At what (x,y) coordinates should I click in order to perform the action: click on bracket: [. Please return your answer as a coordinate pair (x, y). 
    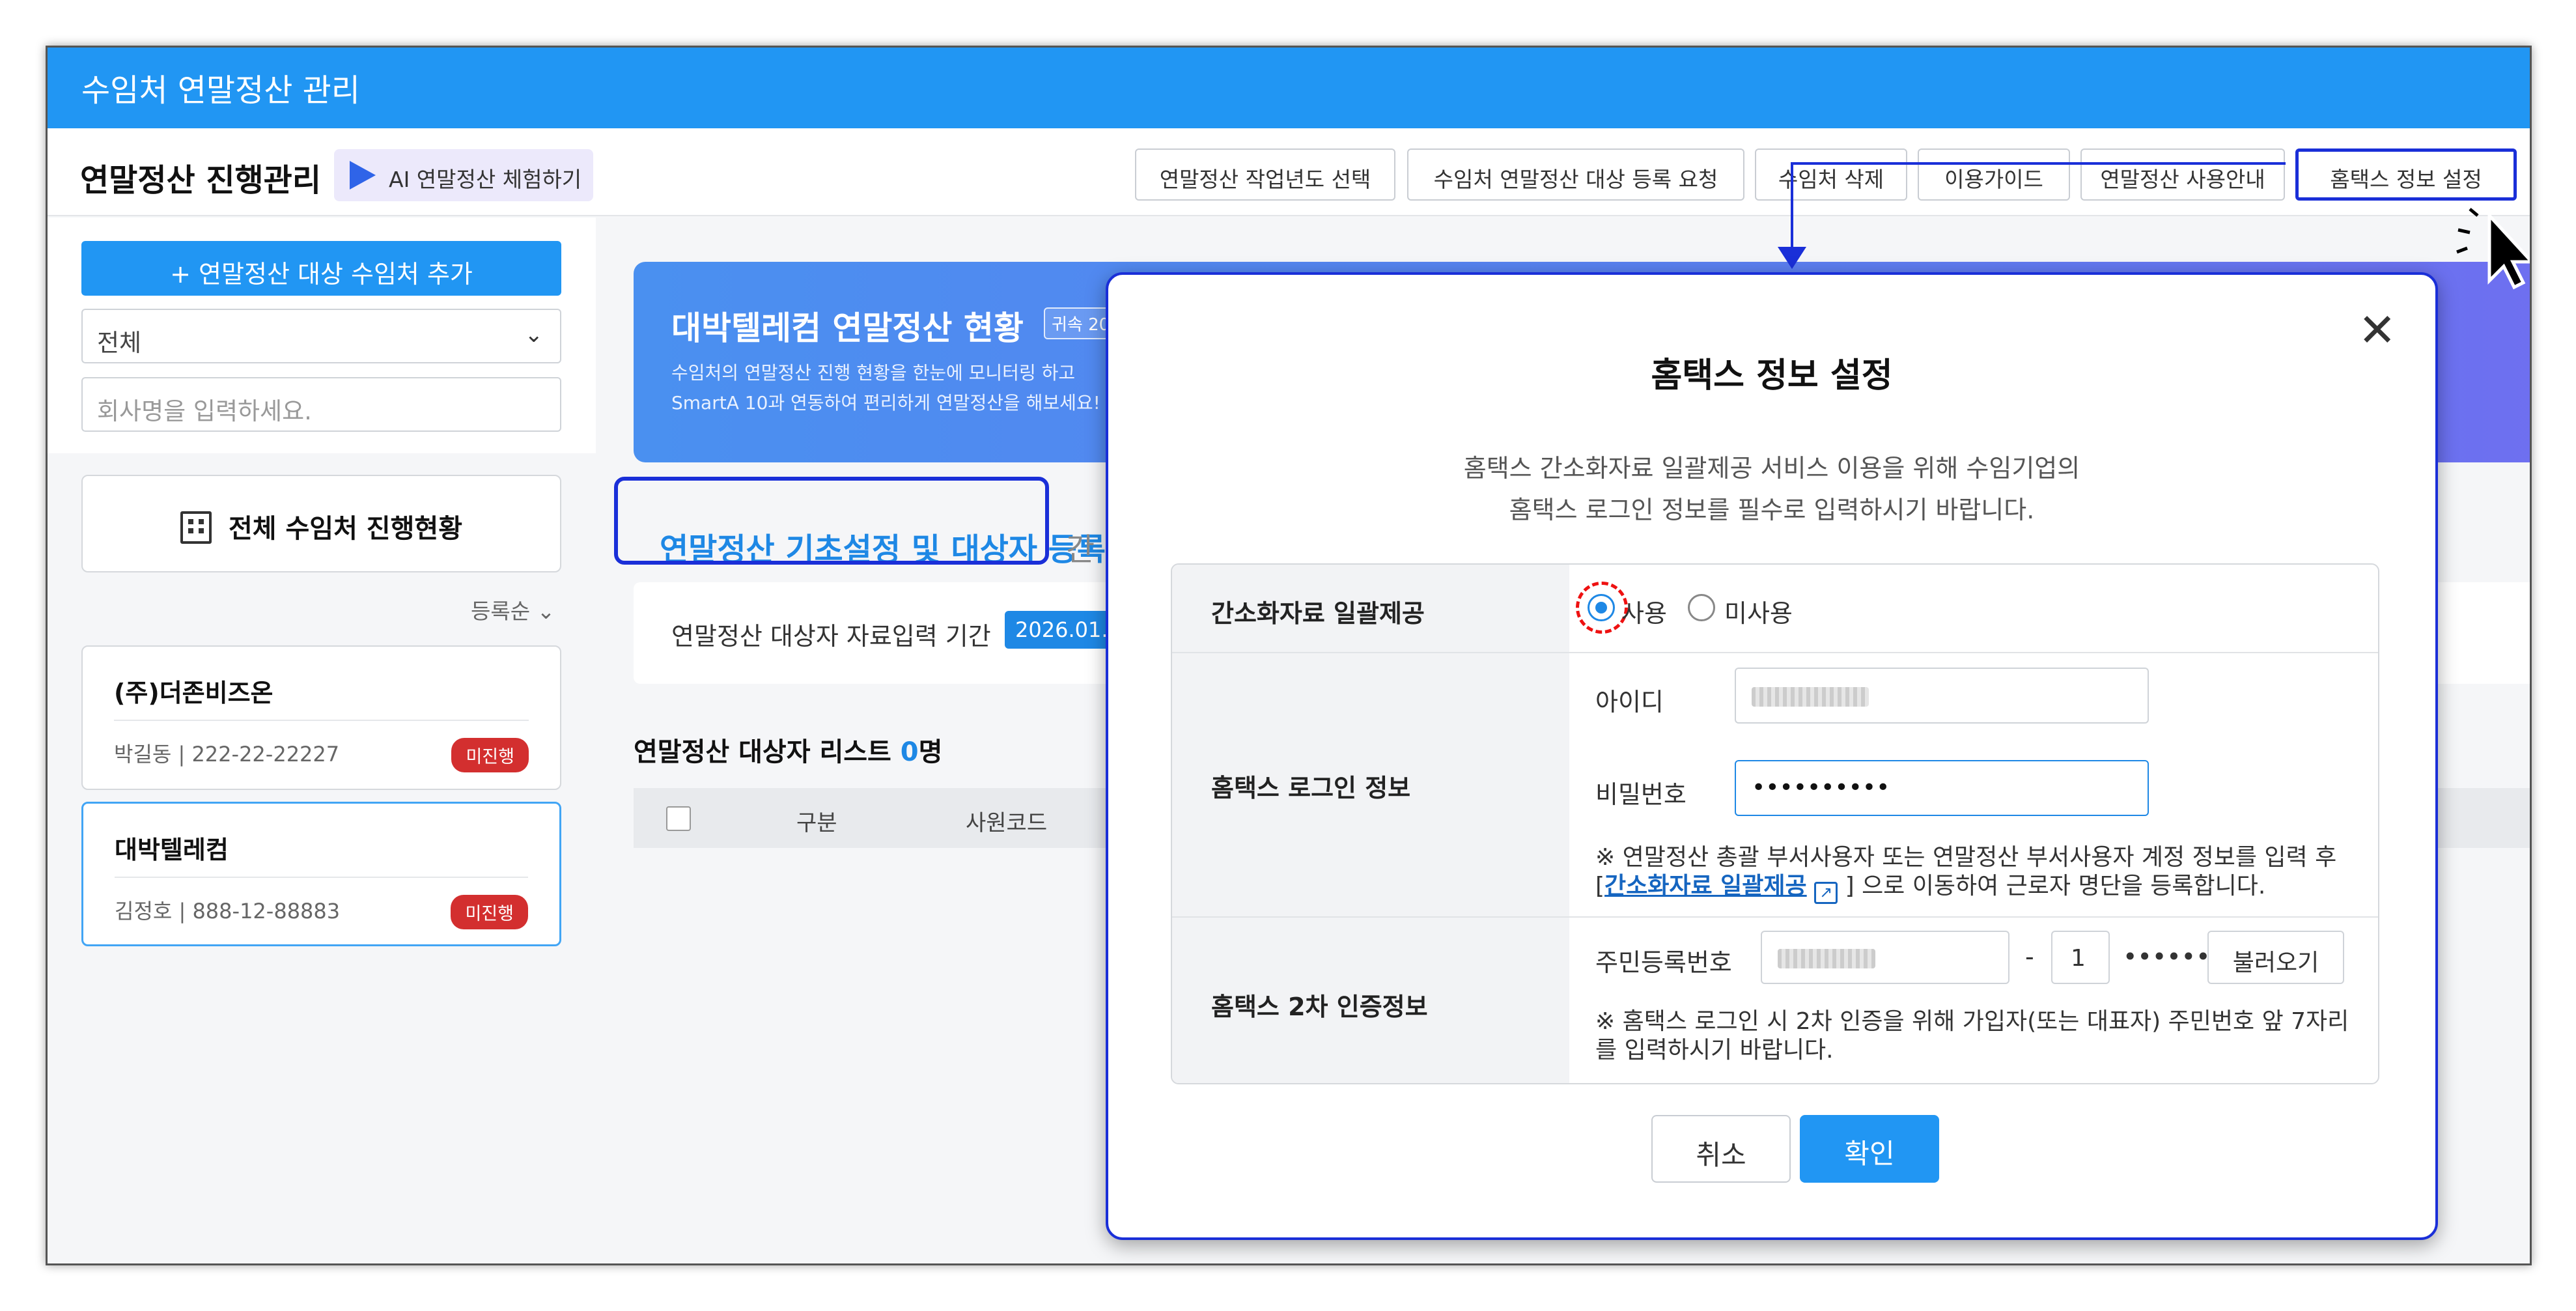
    Looking at the image, I should click on (1600, 886).